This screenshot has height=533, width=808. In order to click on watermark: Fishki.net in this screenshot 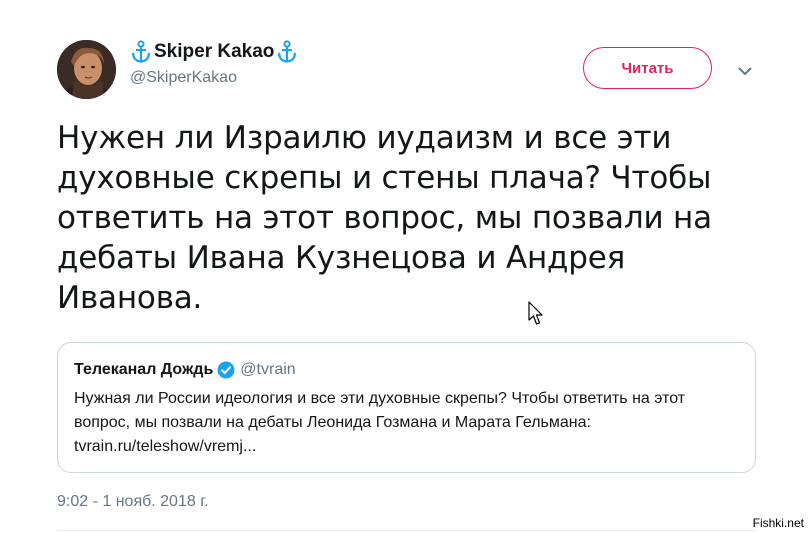, I will do `click(778, 523)`.